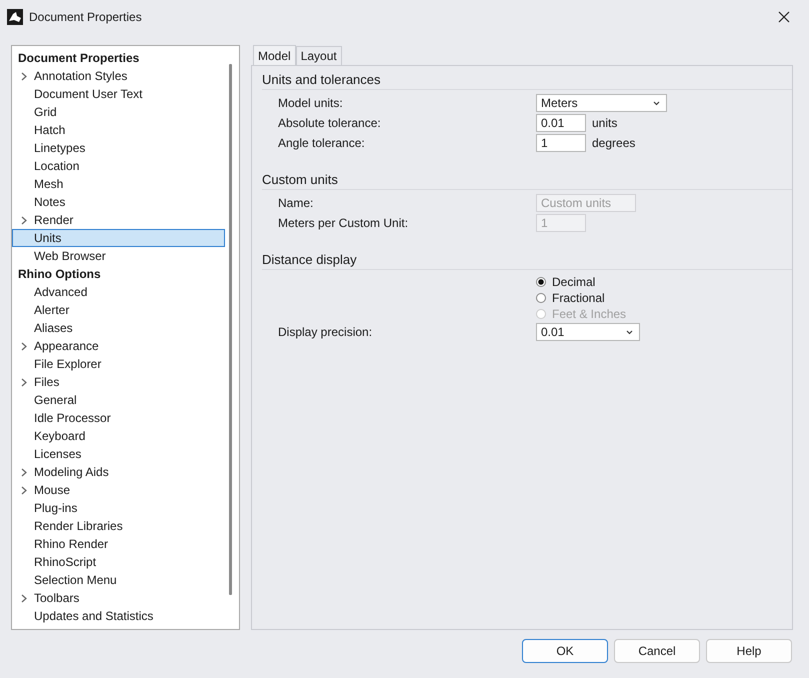 Image resolution: width=809 pixels, height=678 pixels. What do you see at coordinates (118, 166) in the screenshot?
I see `tree-item: Location` at bounding box center [118, 166].